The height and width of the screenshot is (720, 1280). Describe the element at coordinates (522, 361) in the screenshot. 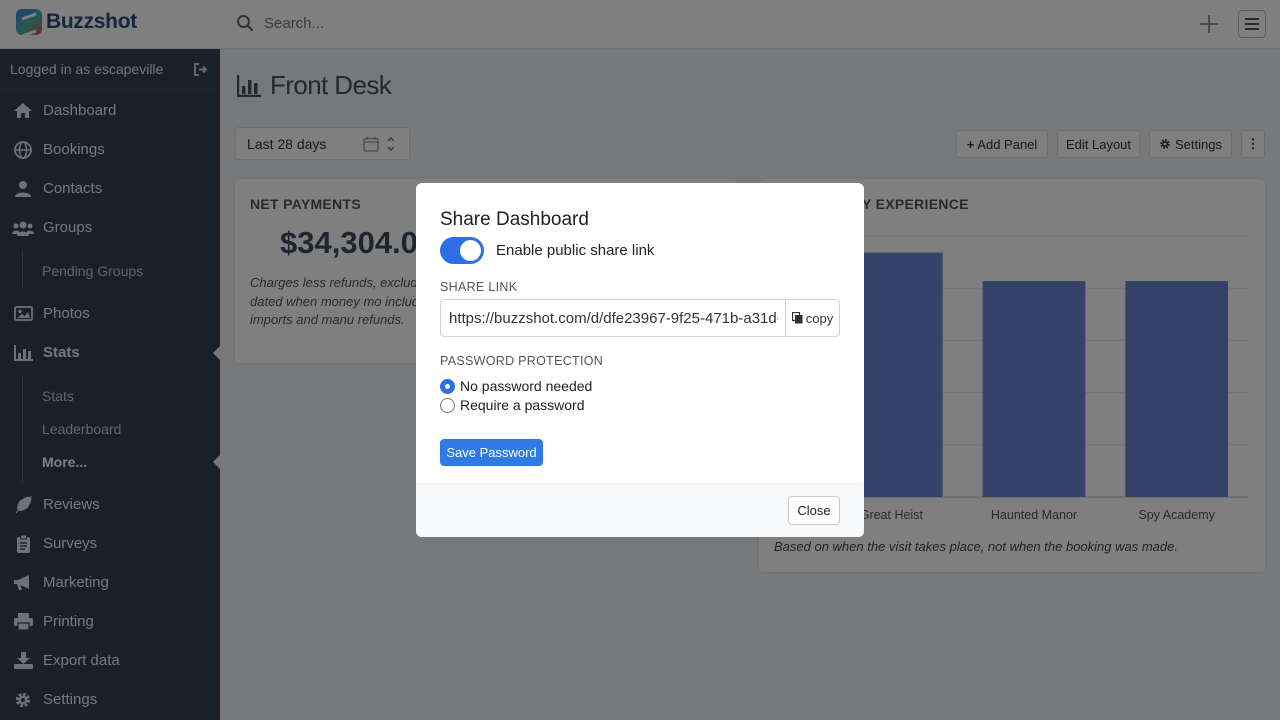

I see `password-protection-label: PASSWORD PROTECTION` at that location.